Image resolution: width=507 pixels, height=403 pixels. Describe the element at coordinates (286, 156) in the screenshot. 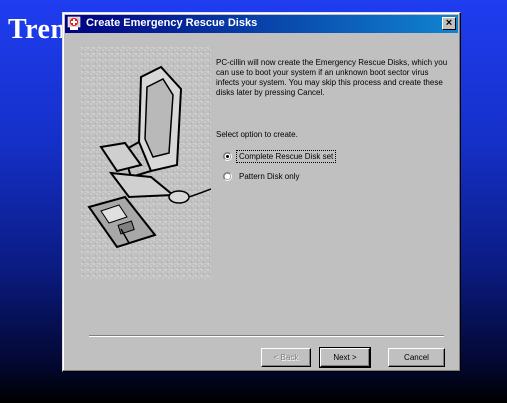

I see `option-complete-label: Complete Rescue Disk set` at that location.